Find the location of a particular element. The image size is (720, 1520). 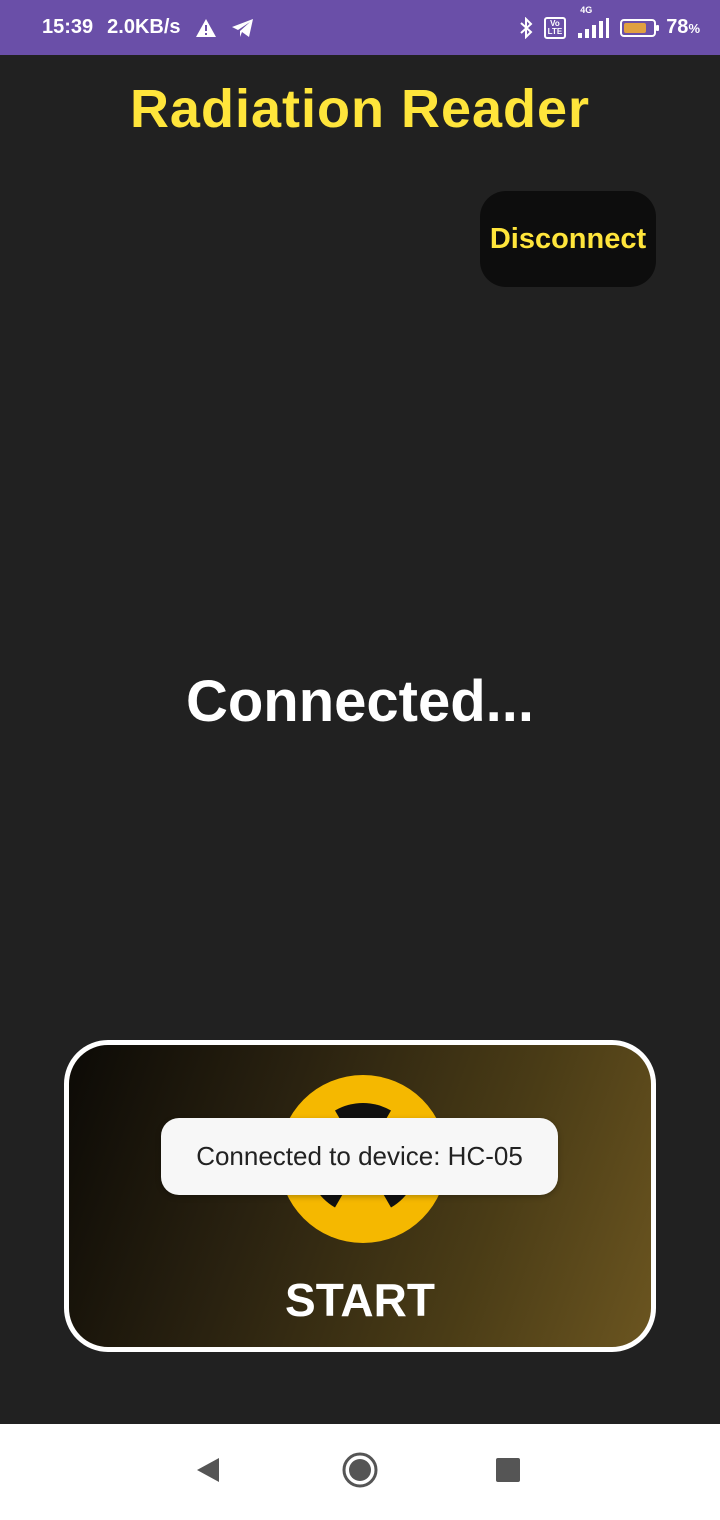

battery-icon is located at coordinates (640, 27).